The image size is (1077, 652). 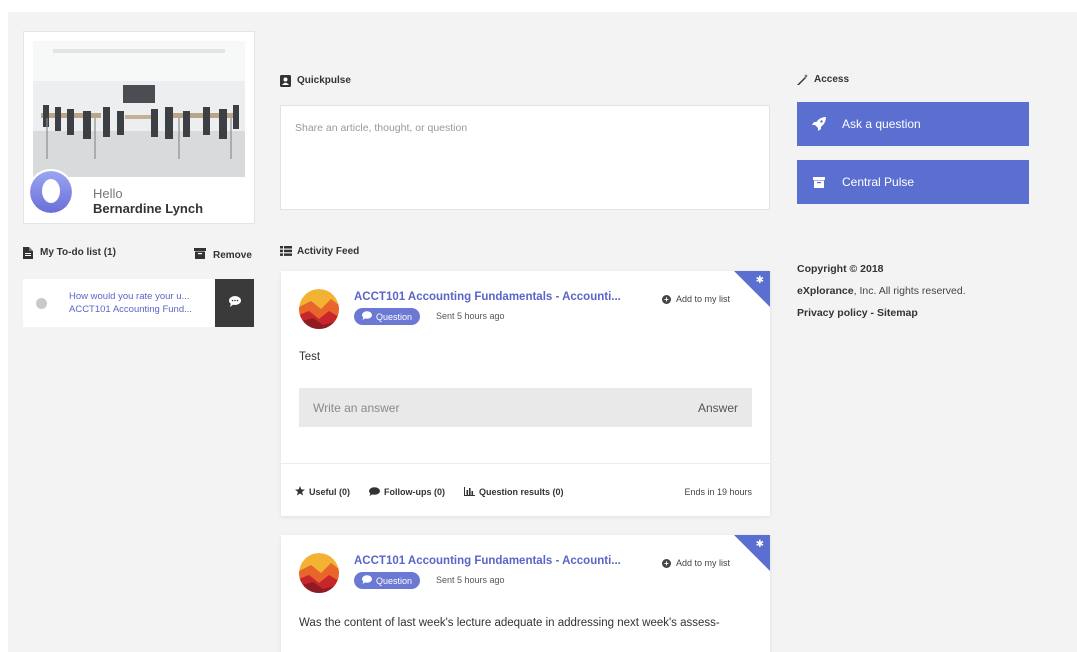 I want to click on activity-feed-header: Activity Feed, so click(x=319, y=251).